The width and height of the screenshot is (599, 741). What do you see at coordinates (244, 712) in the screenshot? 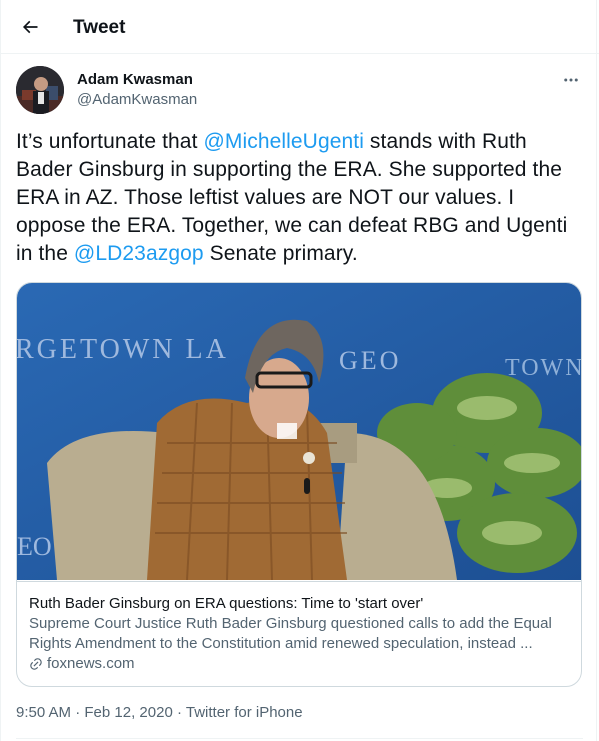
I see `tweet-source: Twitter for iPhone` at bounding box center [244, 712].